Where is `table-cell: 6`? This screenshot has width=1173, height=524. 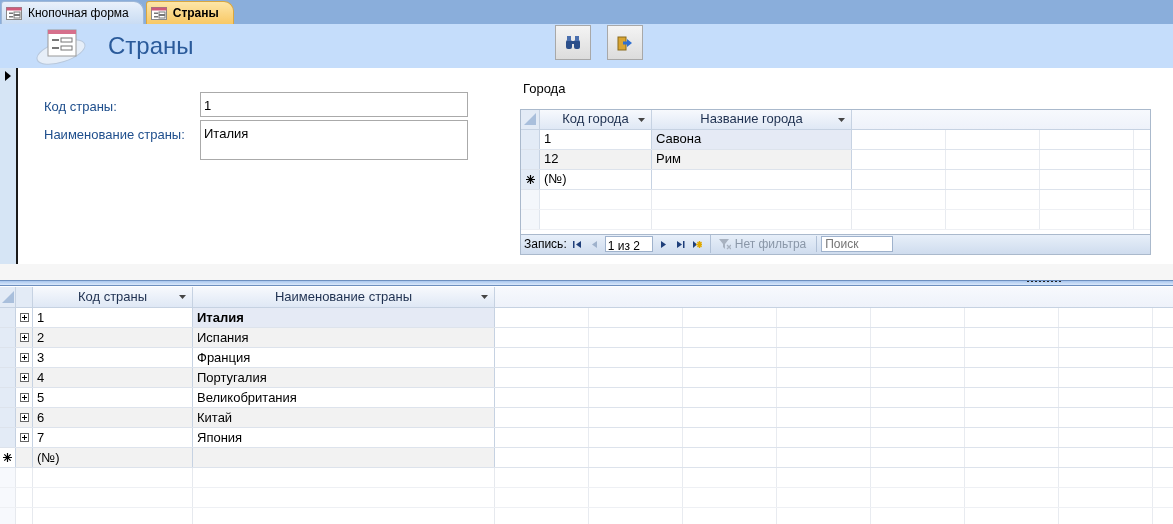 table-cell: 6 is located at coordinates (113, 417).